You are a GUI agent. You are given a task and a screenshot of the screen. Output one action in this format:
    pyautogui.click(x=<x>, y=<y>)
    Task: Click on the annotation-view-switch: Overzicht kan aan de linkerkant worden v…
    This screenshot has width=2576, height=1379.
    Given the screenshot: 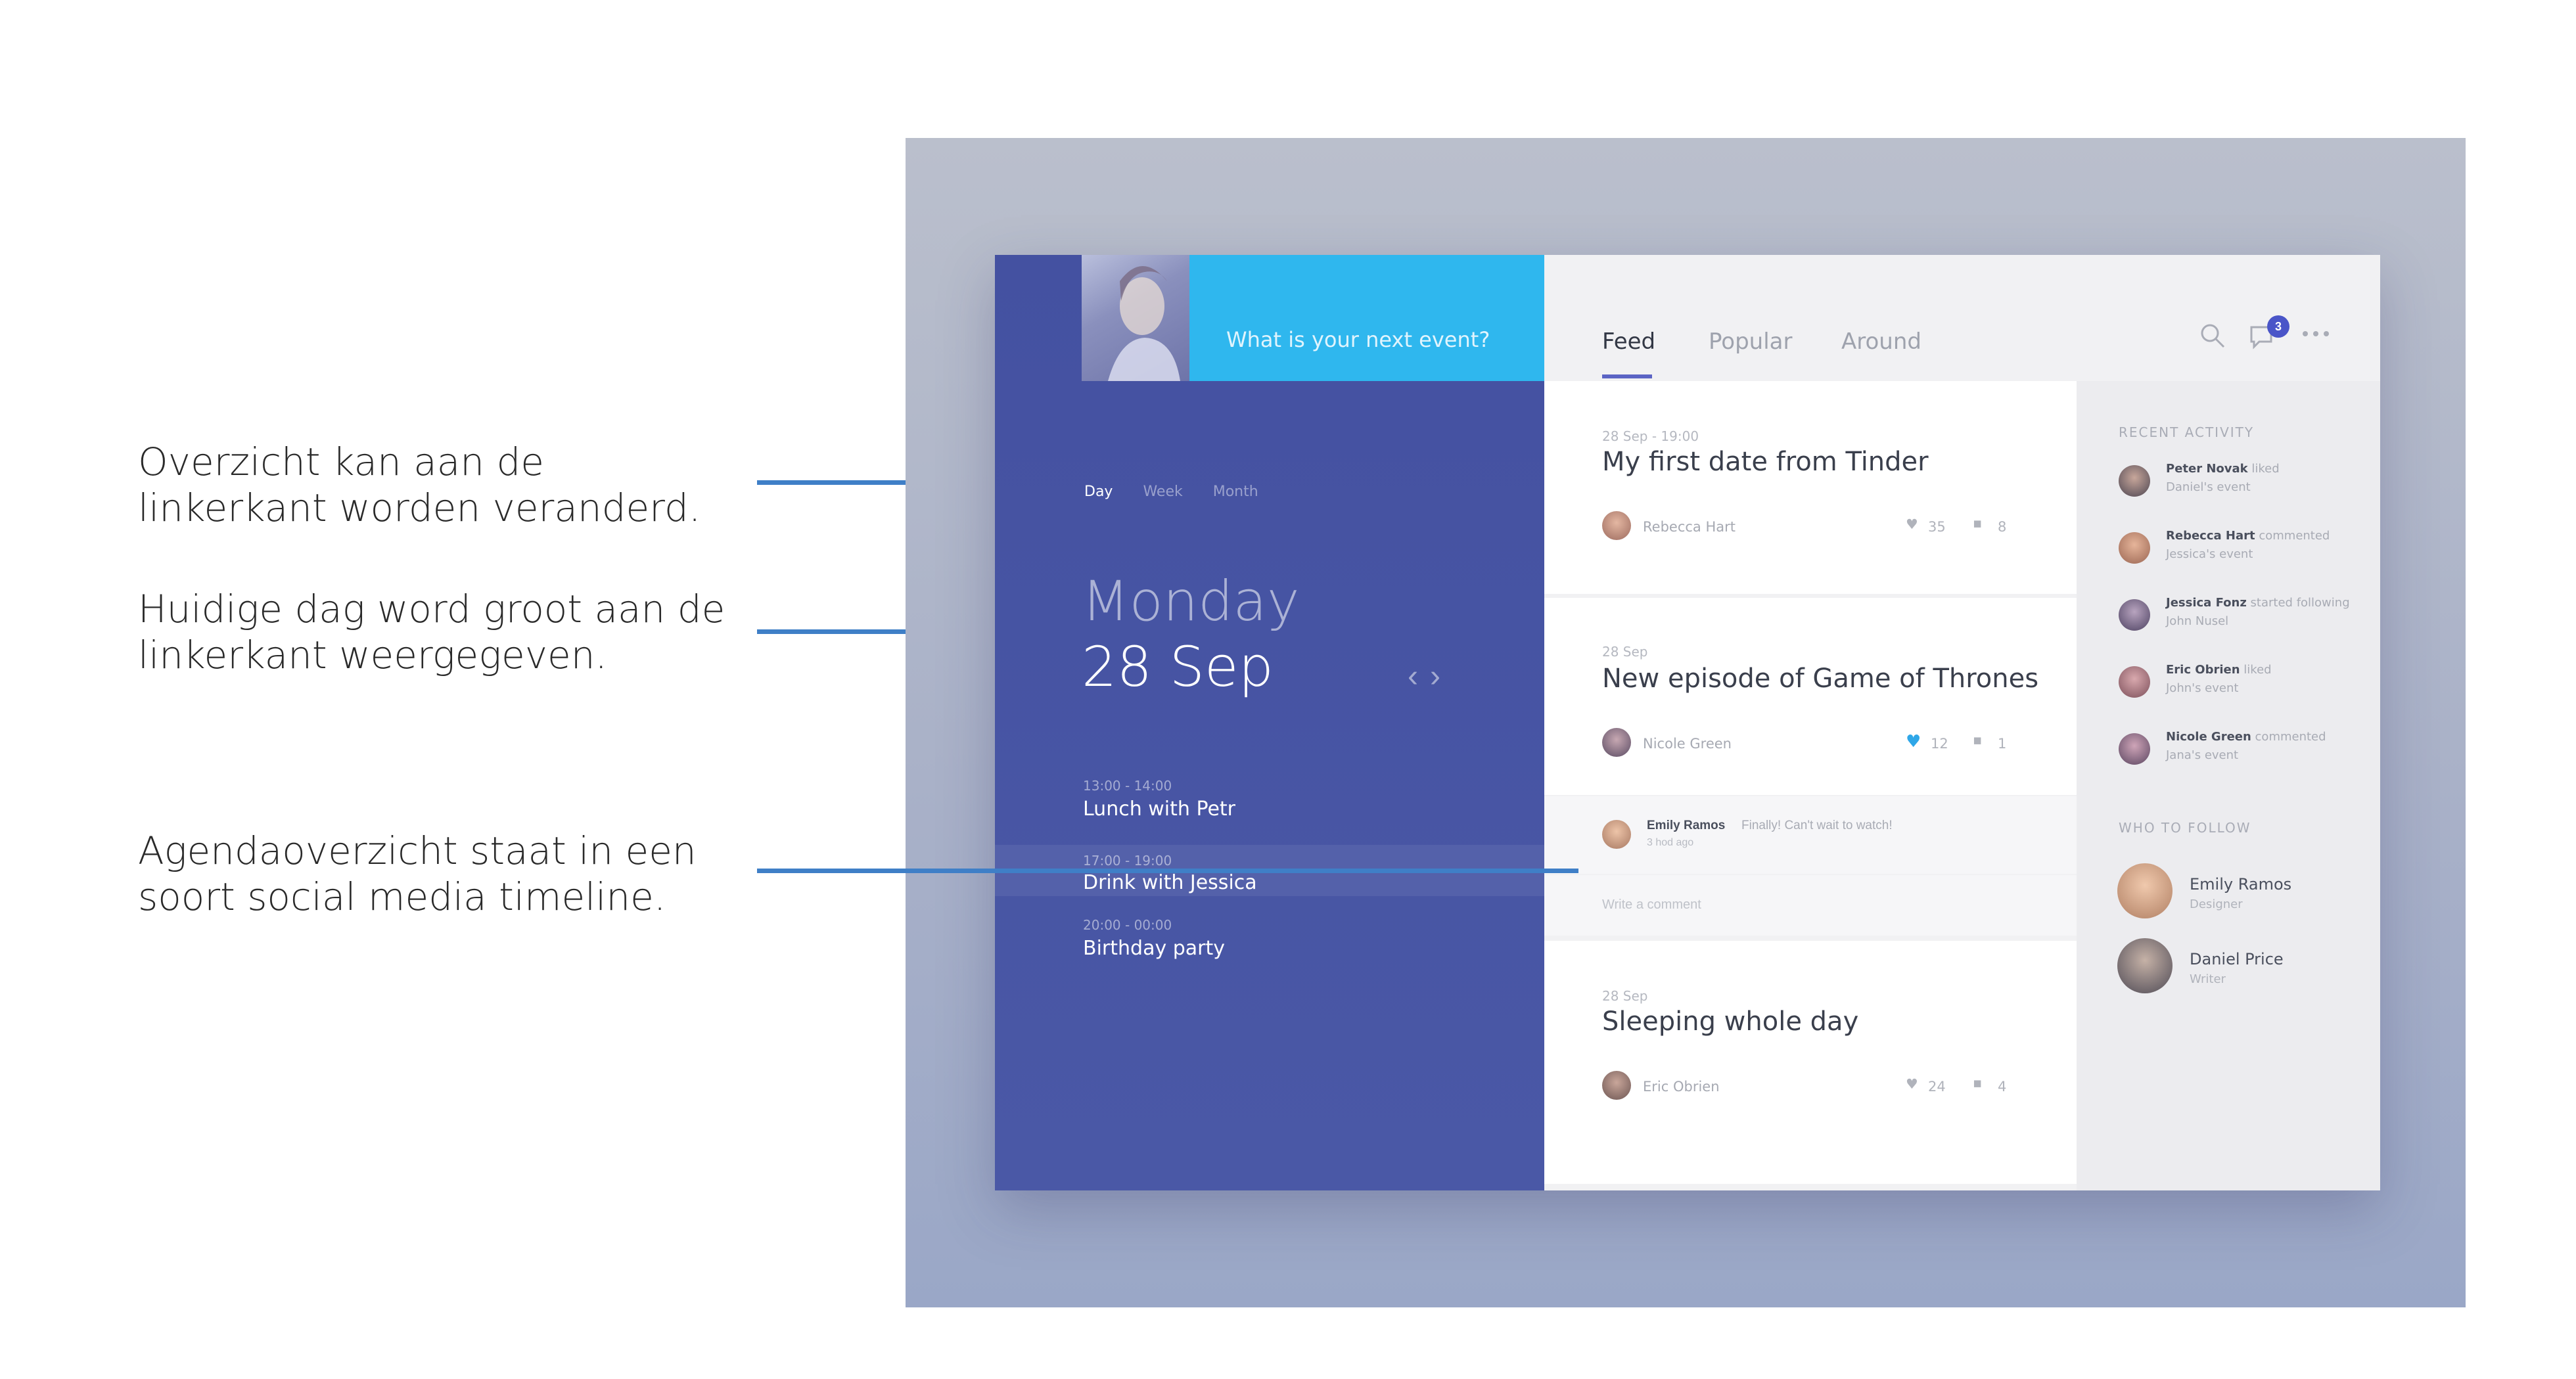 What is the action you would take?
    pyautogui.click(x=420, y=485)
    